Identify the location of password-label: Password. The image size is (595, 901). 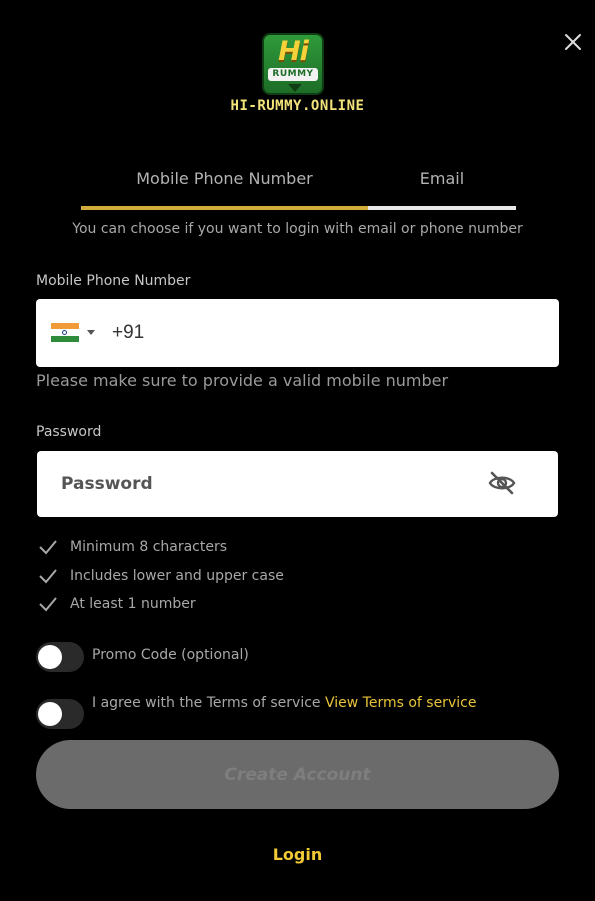
(69, 432).